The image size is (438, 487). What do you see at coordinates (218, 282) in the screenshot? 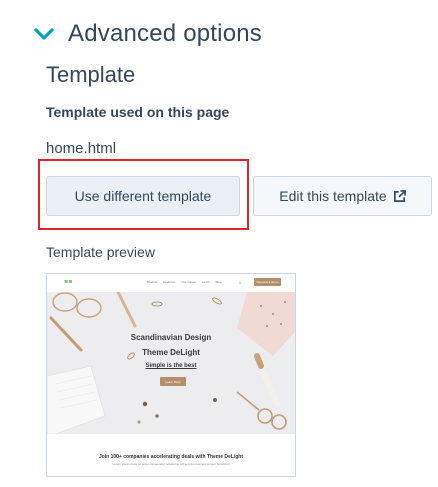
I see `preview-menu-item: Blog` at bounding box center [218, 282].